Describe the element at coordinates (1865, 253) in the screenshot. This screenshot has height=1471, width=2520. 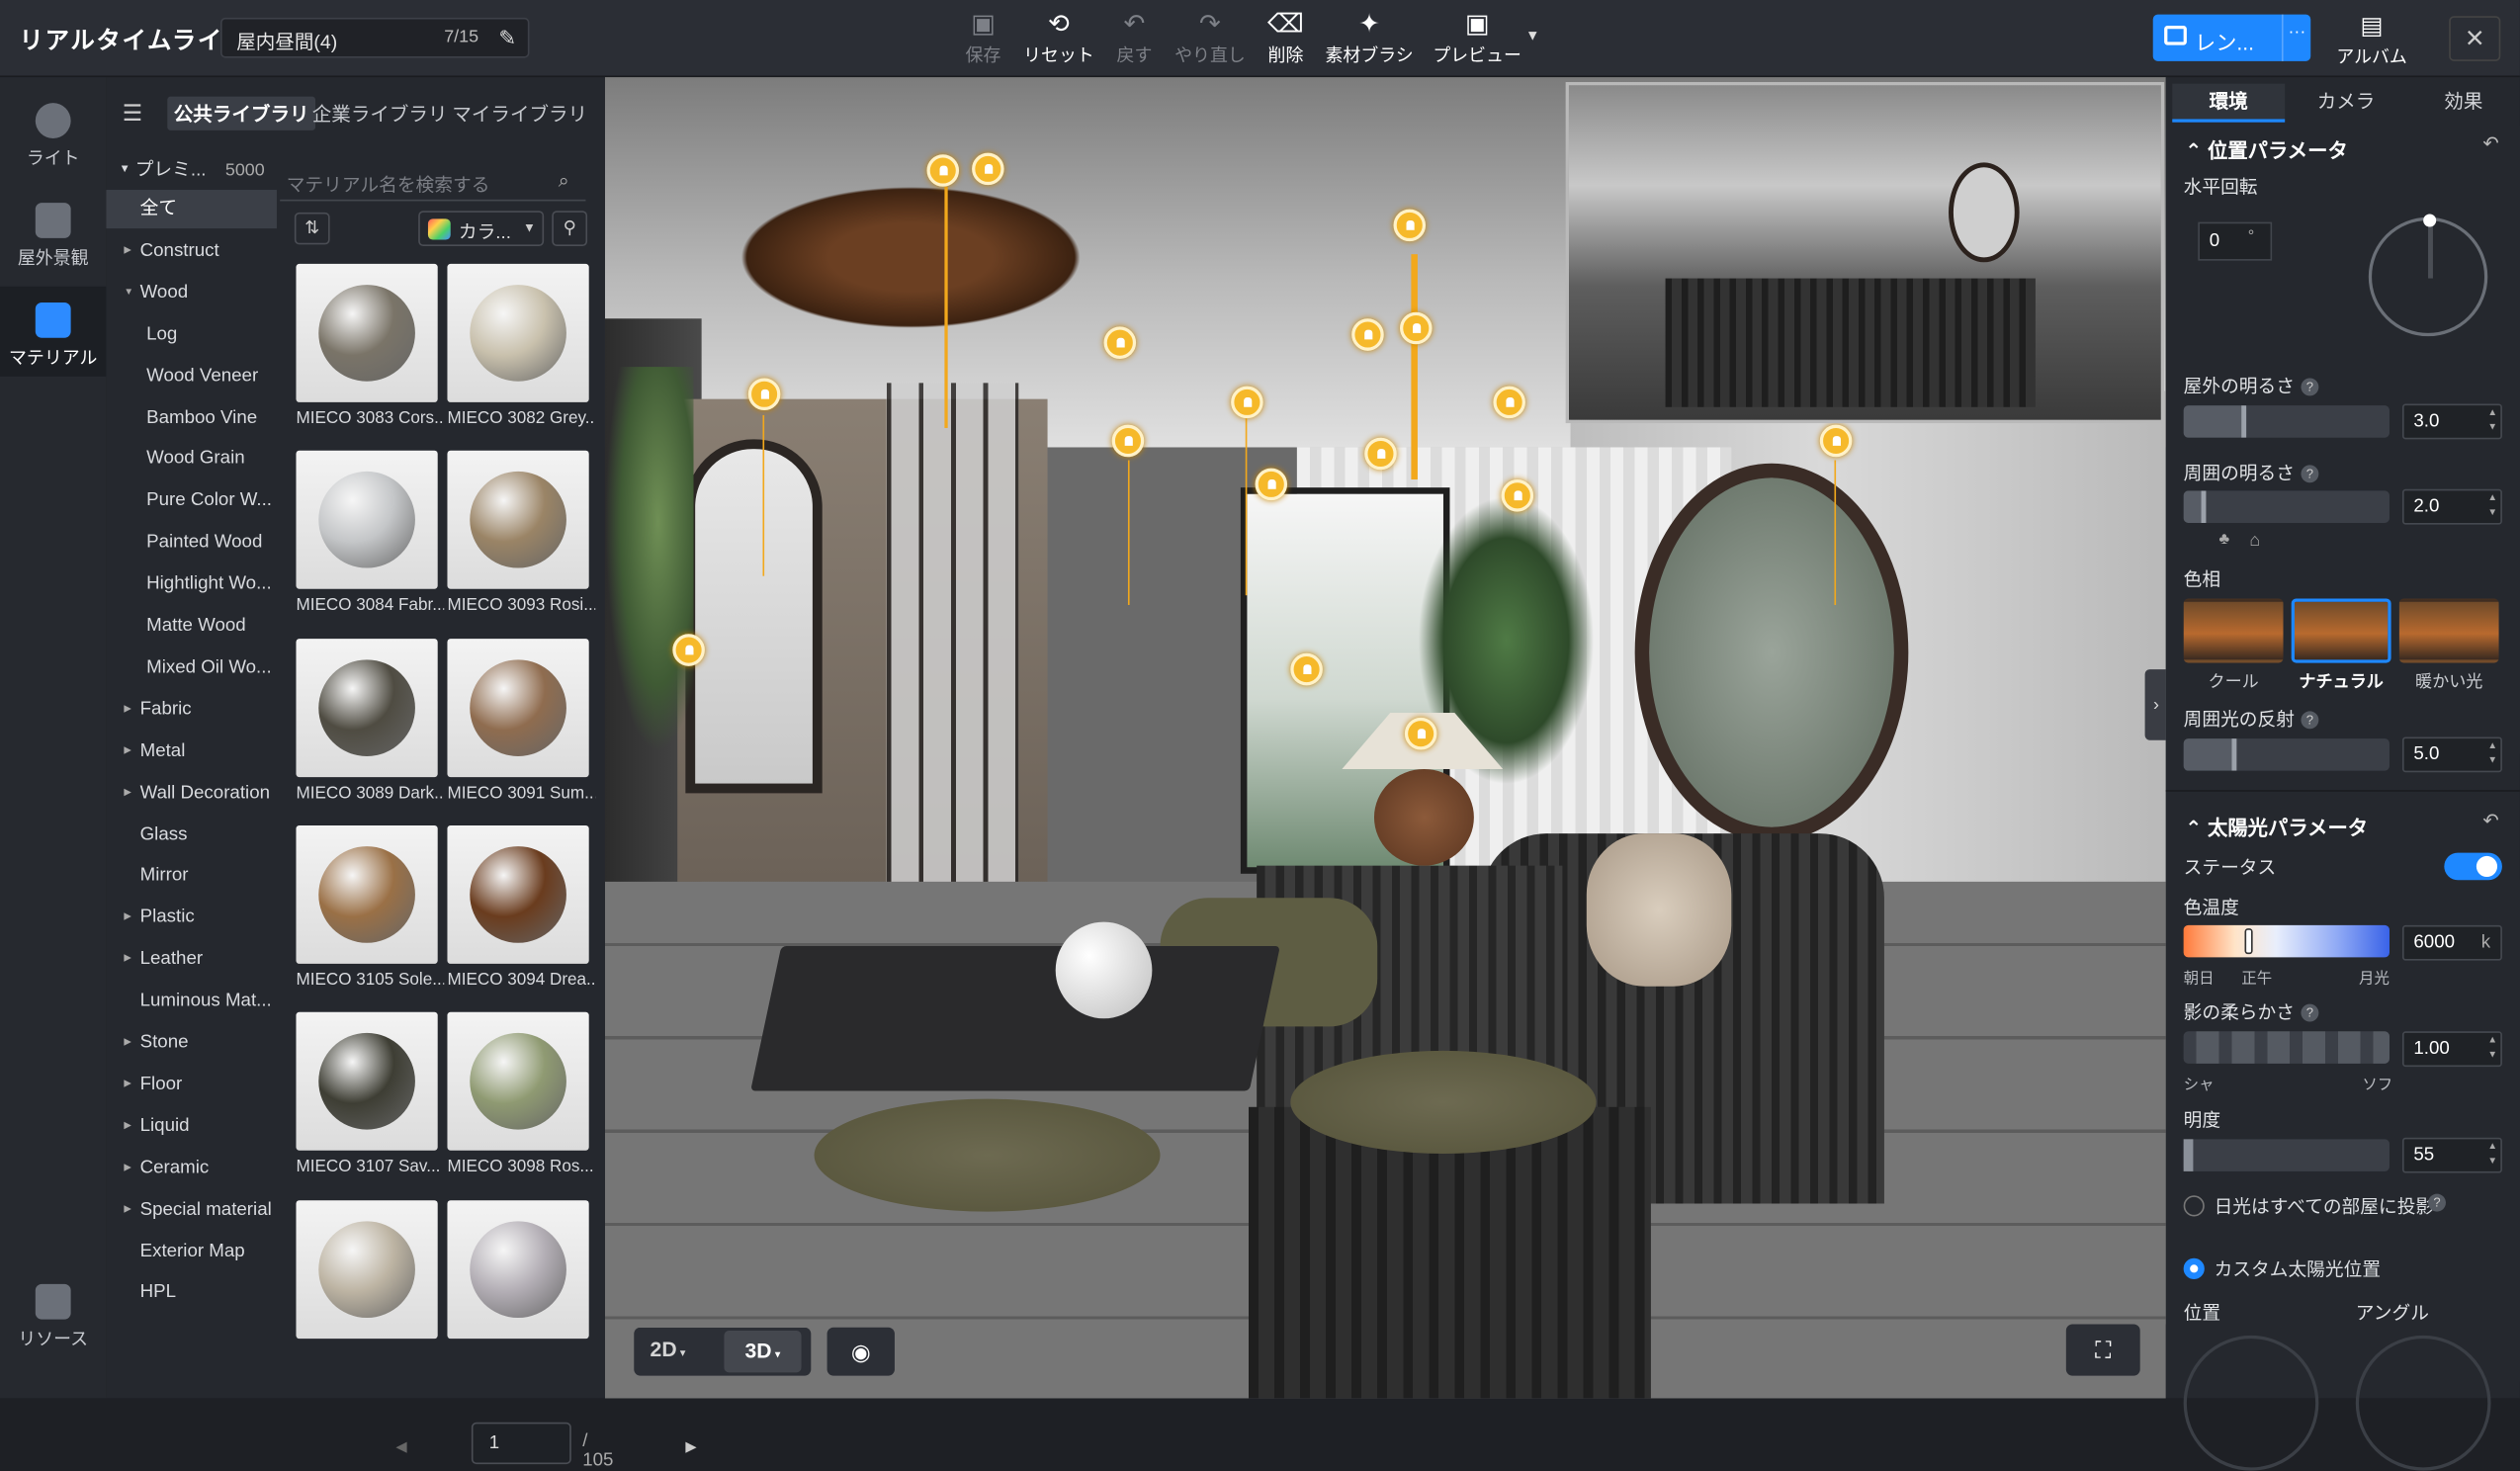
I see `camera-preview-thumbnail` at that location.